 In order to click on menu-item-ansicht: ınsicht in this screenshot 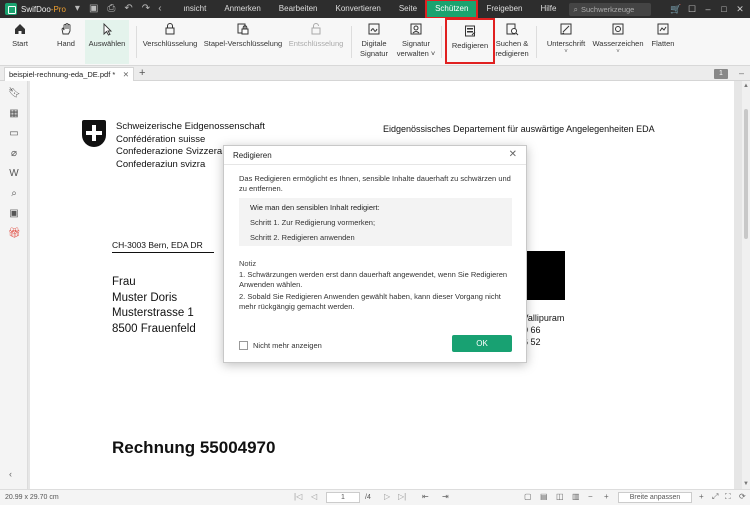, I will do `click(194, 9)`.